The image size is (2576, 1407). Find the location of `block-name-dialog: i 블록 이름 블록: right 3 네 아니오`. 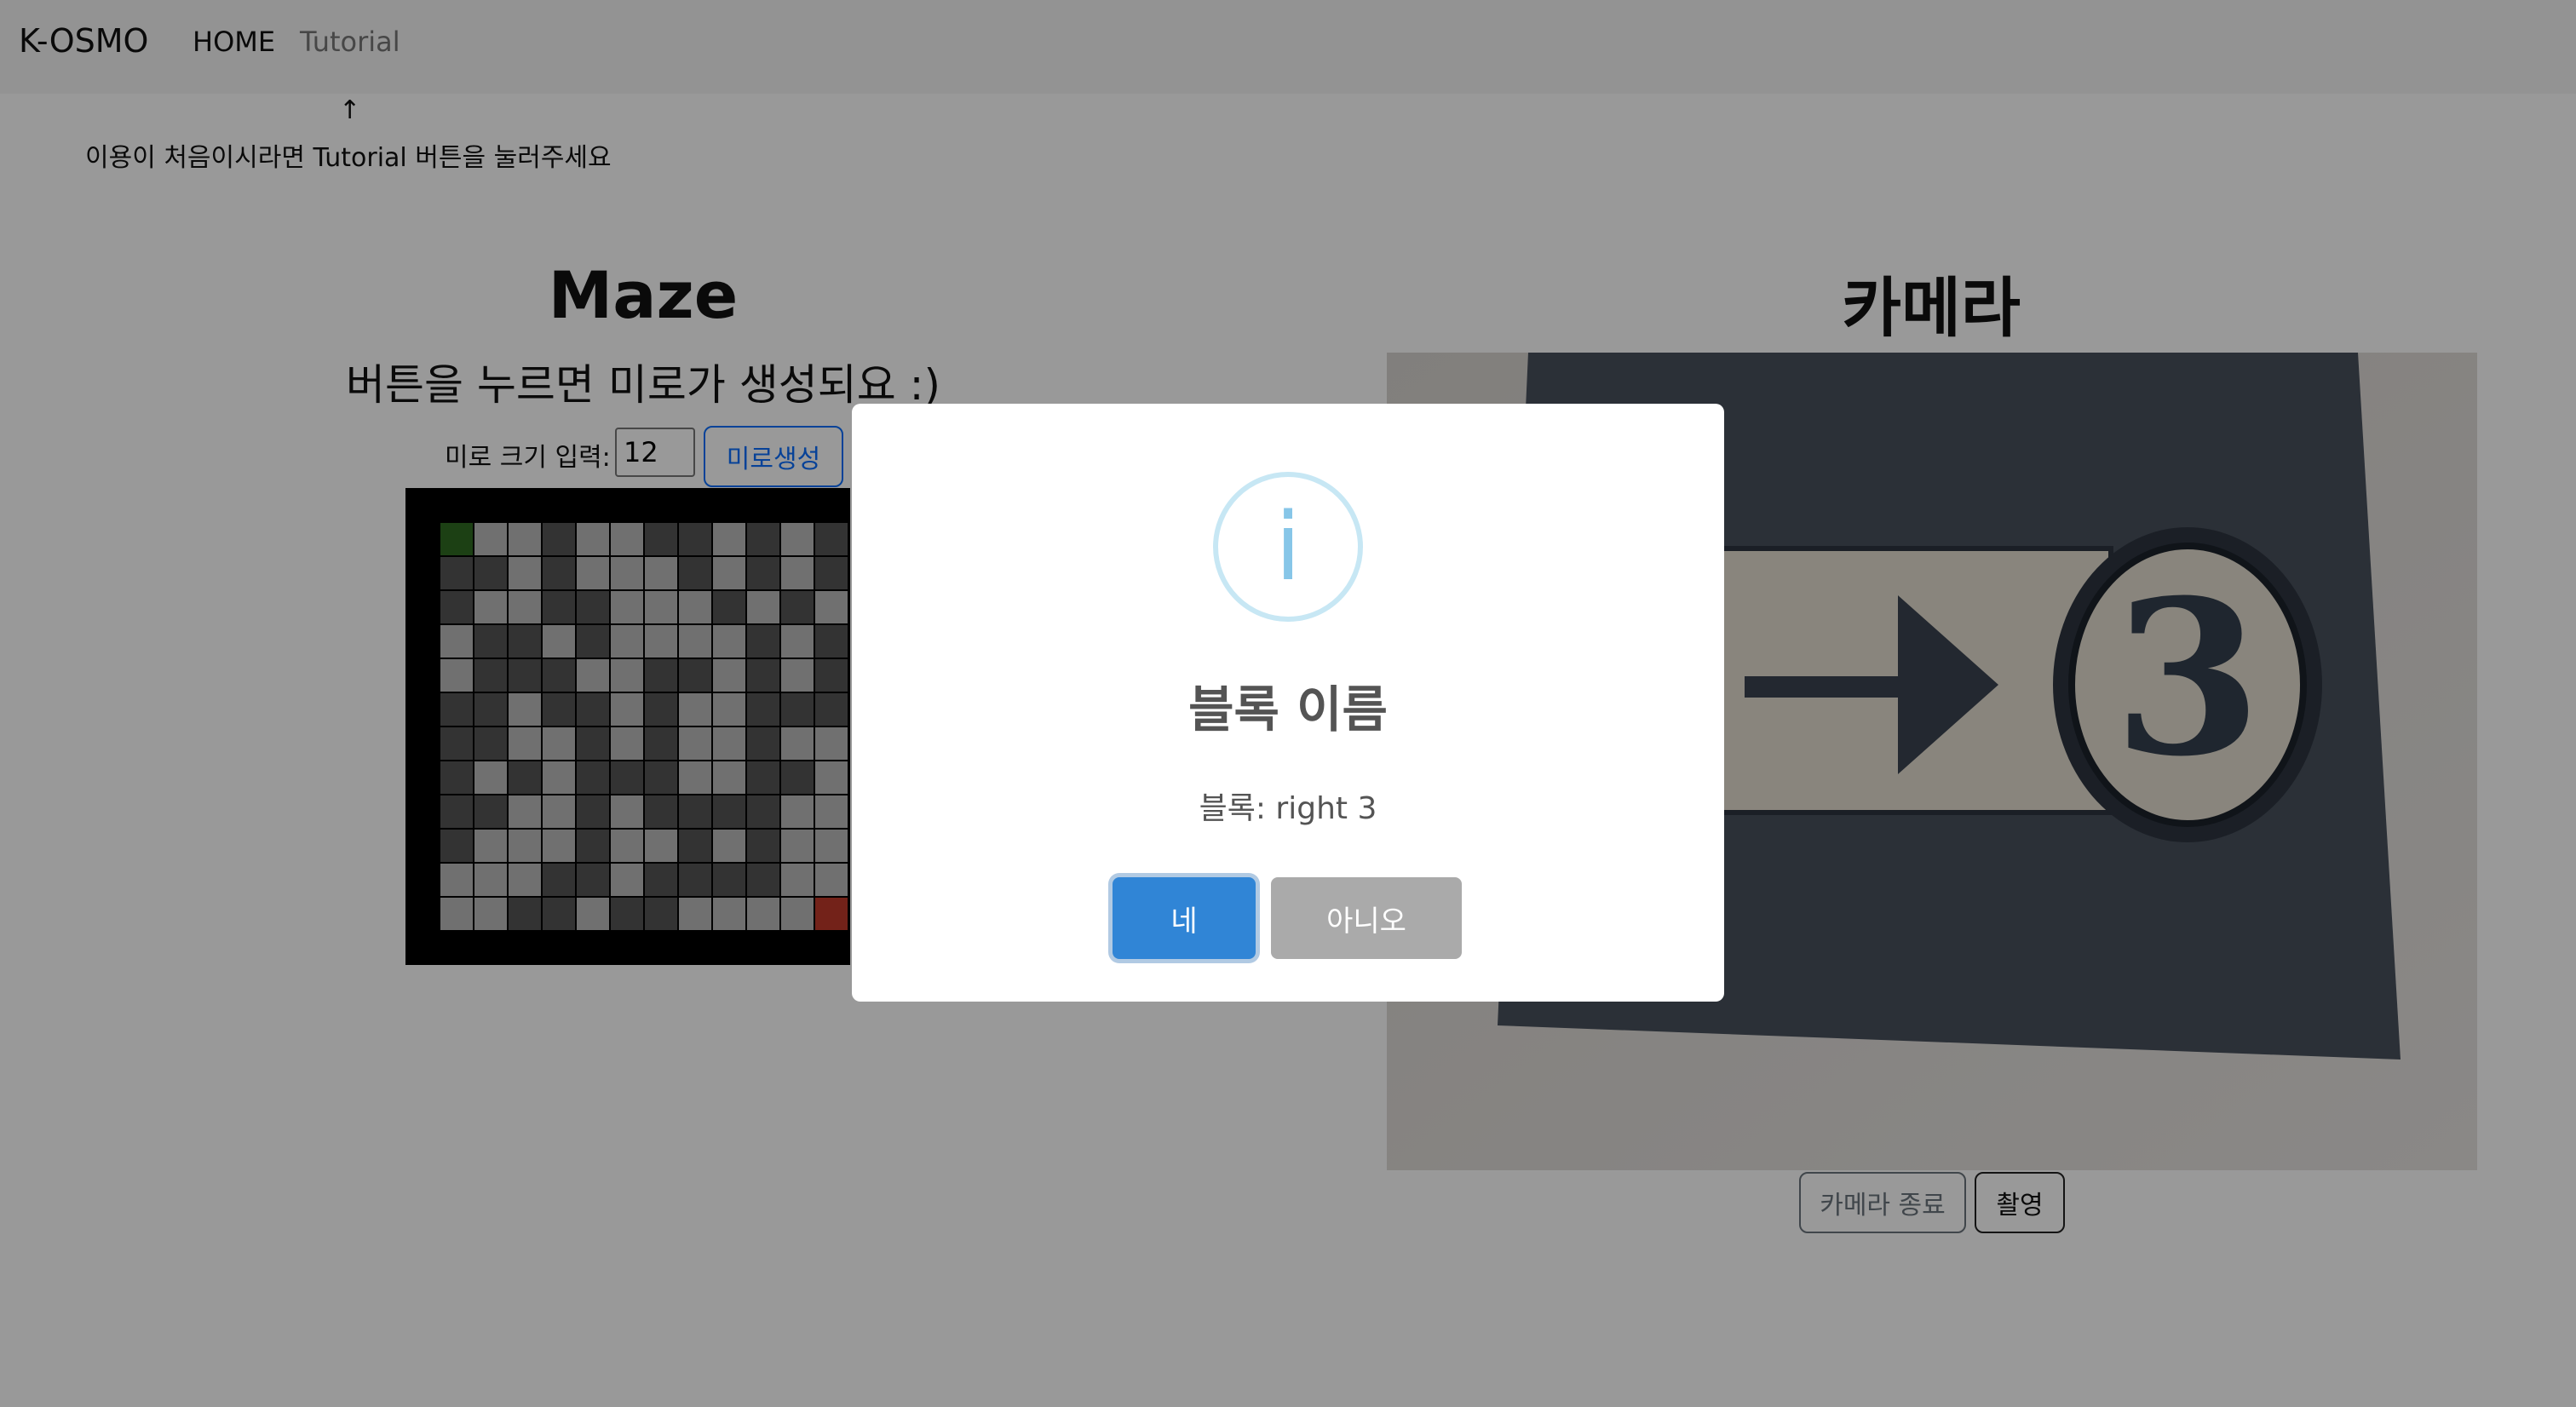

block-name-dialog: i 블록 이름 블록: right 3 네 아니오 is located at coordinates (1288, 703).